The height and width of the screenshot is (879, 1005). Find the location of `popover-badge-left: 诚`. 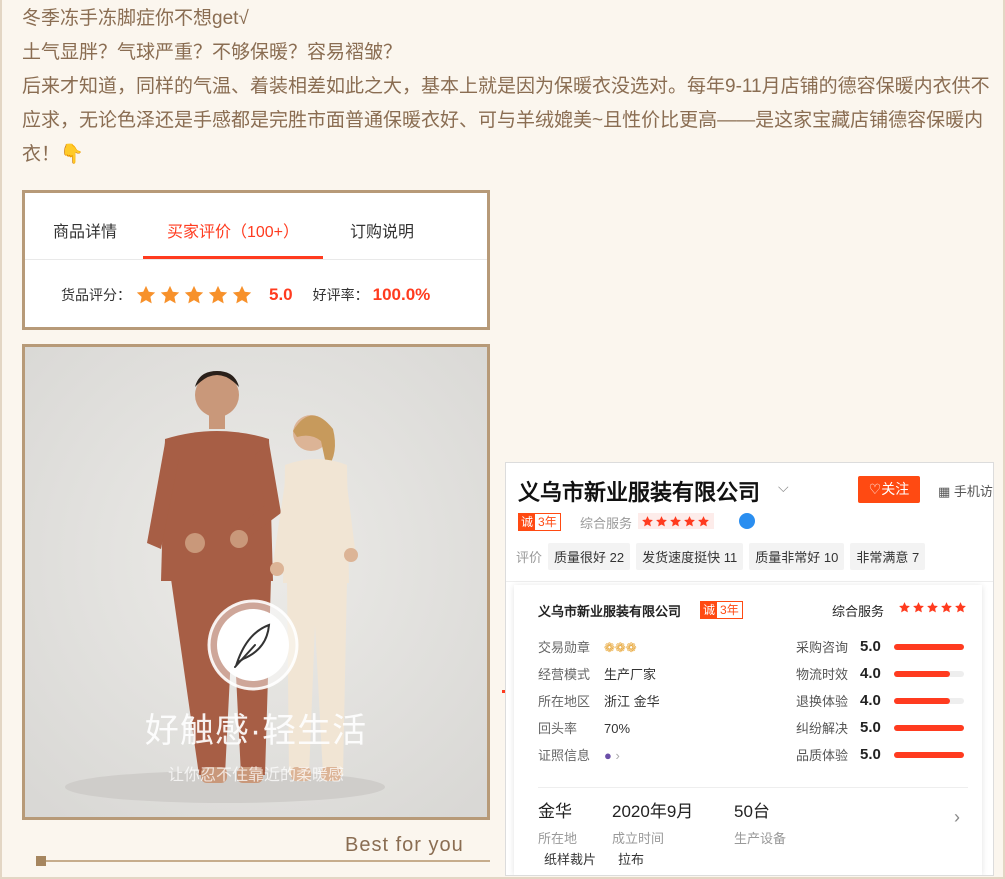

popover-badge-left: 诚 is located at coordinates (709, 610).